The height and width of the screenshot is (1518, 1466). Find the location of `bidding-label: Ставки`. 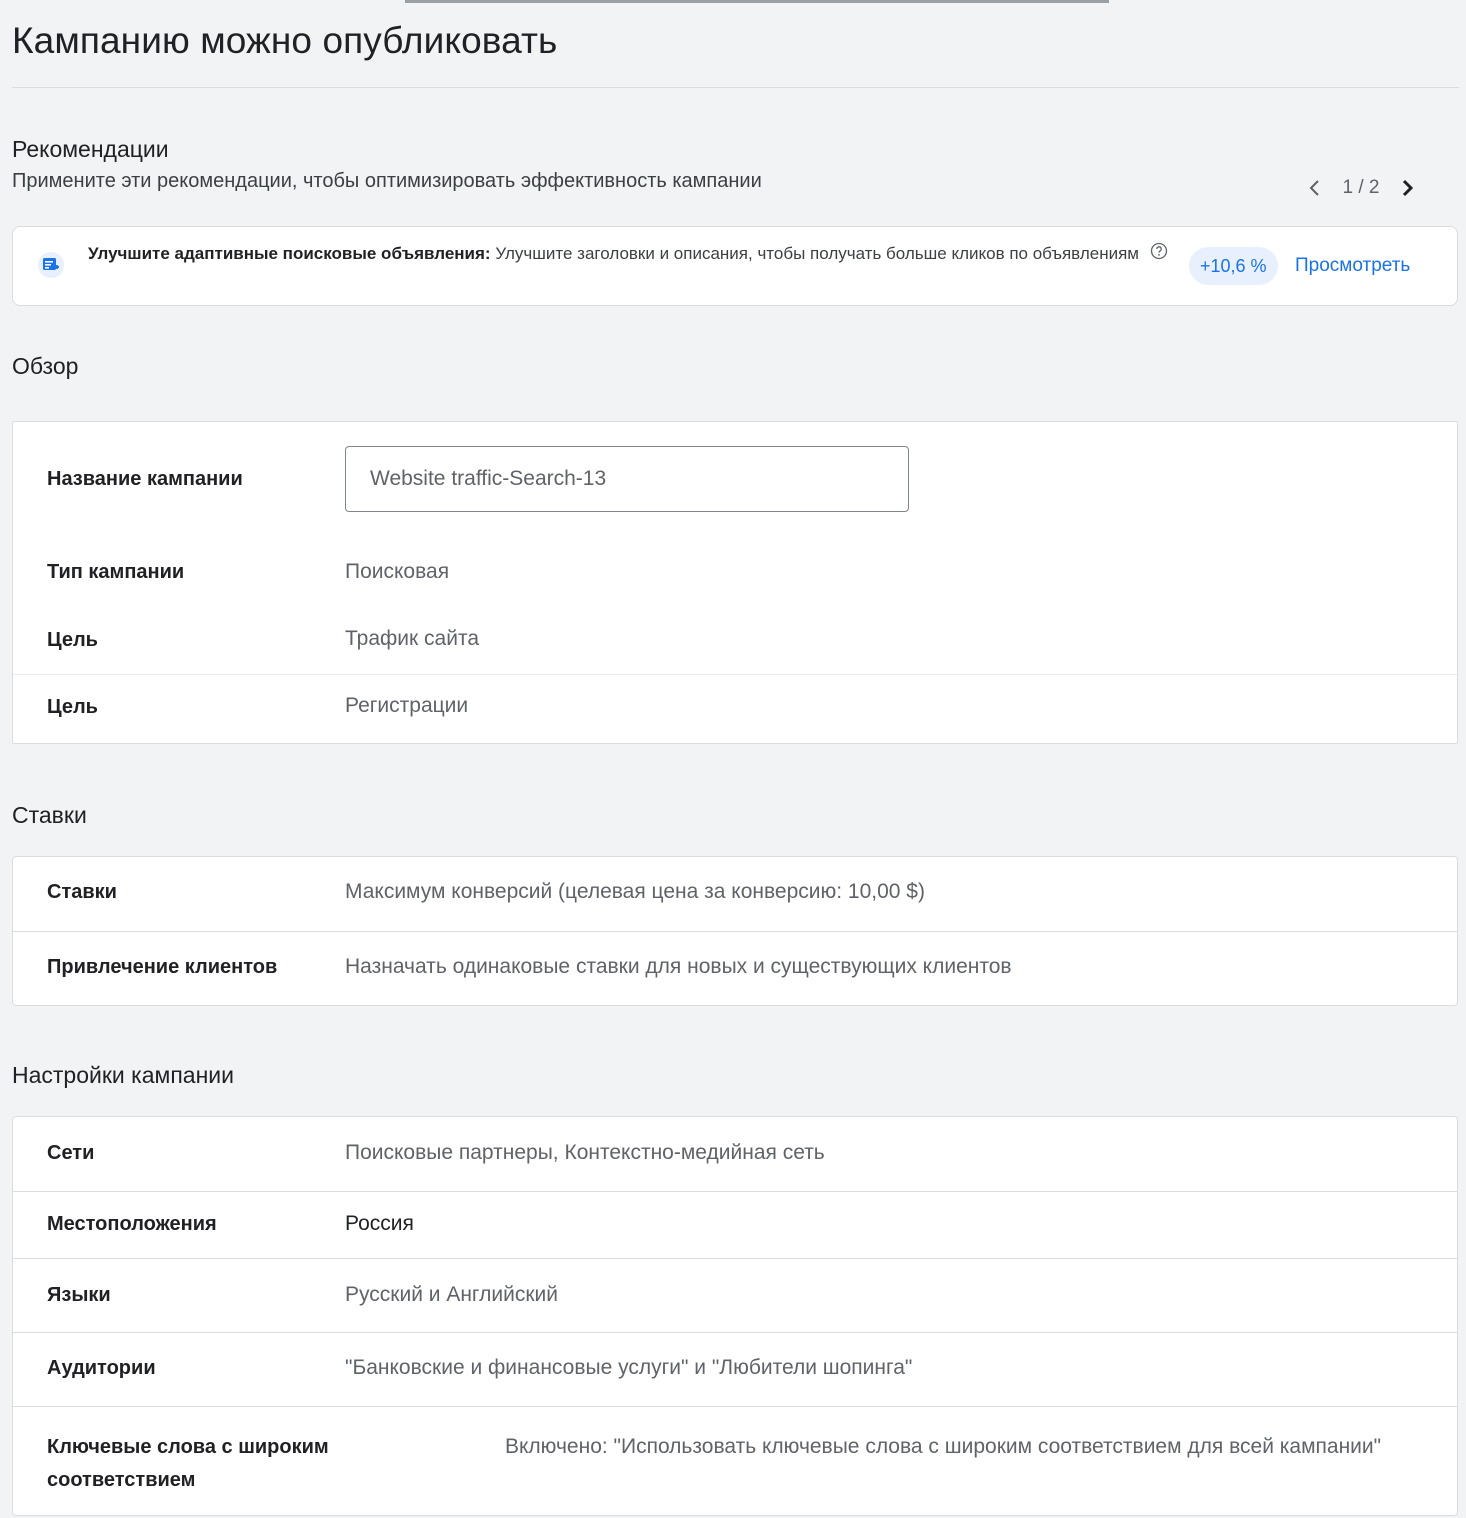

bidding-label: Ставки is located at coordinates (82, 892).